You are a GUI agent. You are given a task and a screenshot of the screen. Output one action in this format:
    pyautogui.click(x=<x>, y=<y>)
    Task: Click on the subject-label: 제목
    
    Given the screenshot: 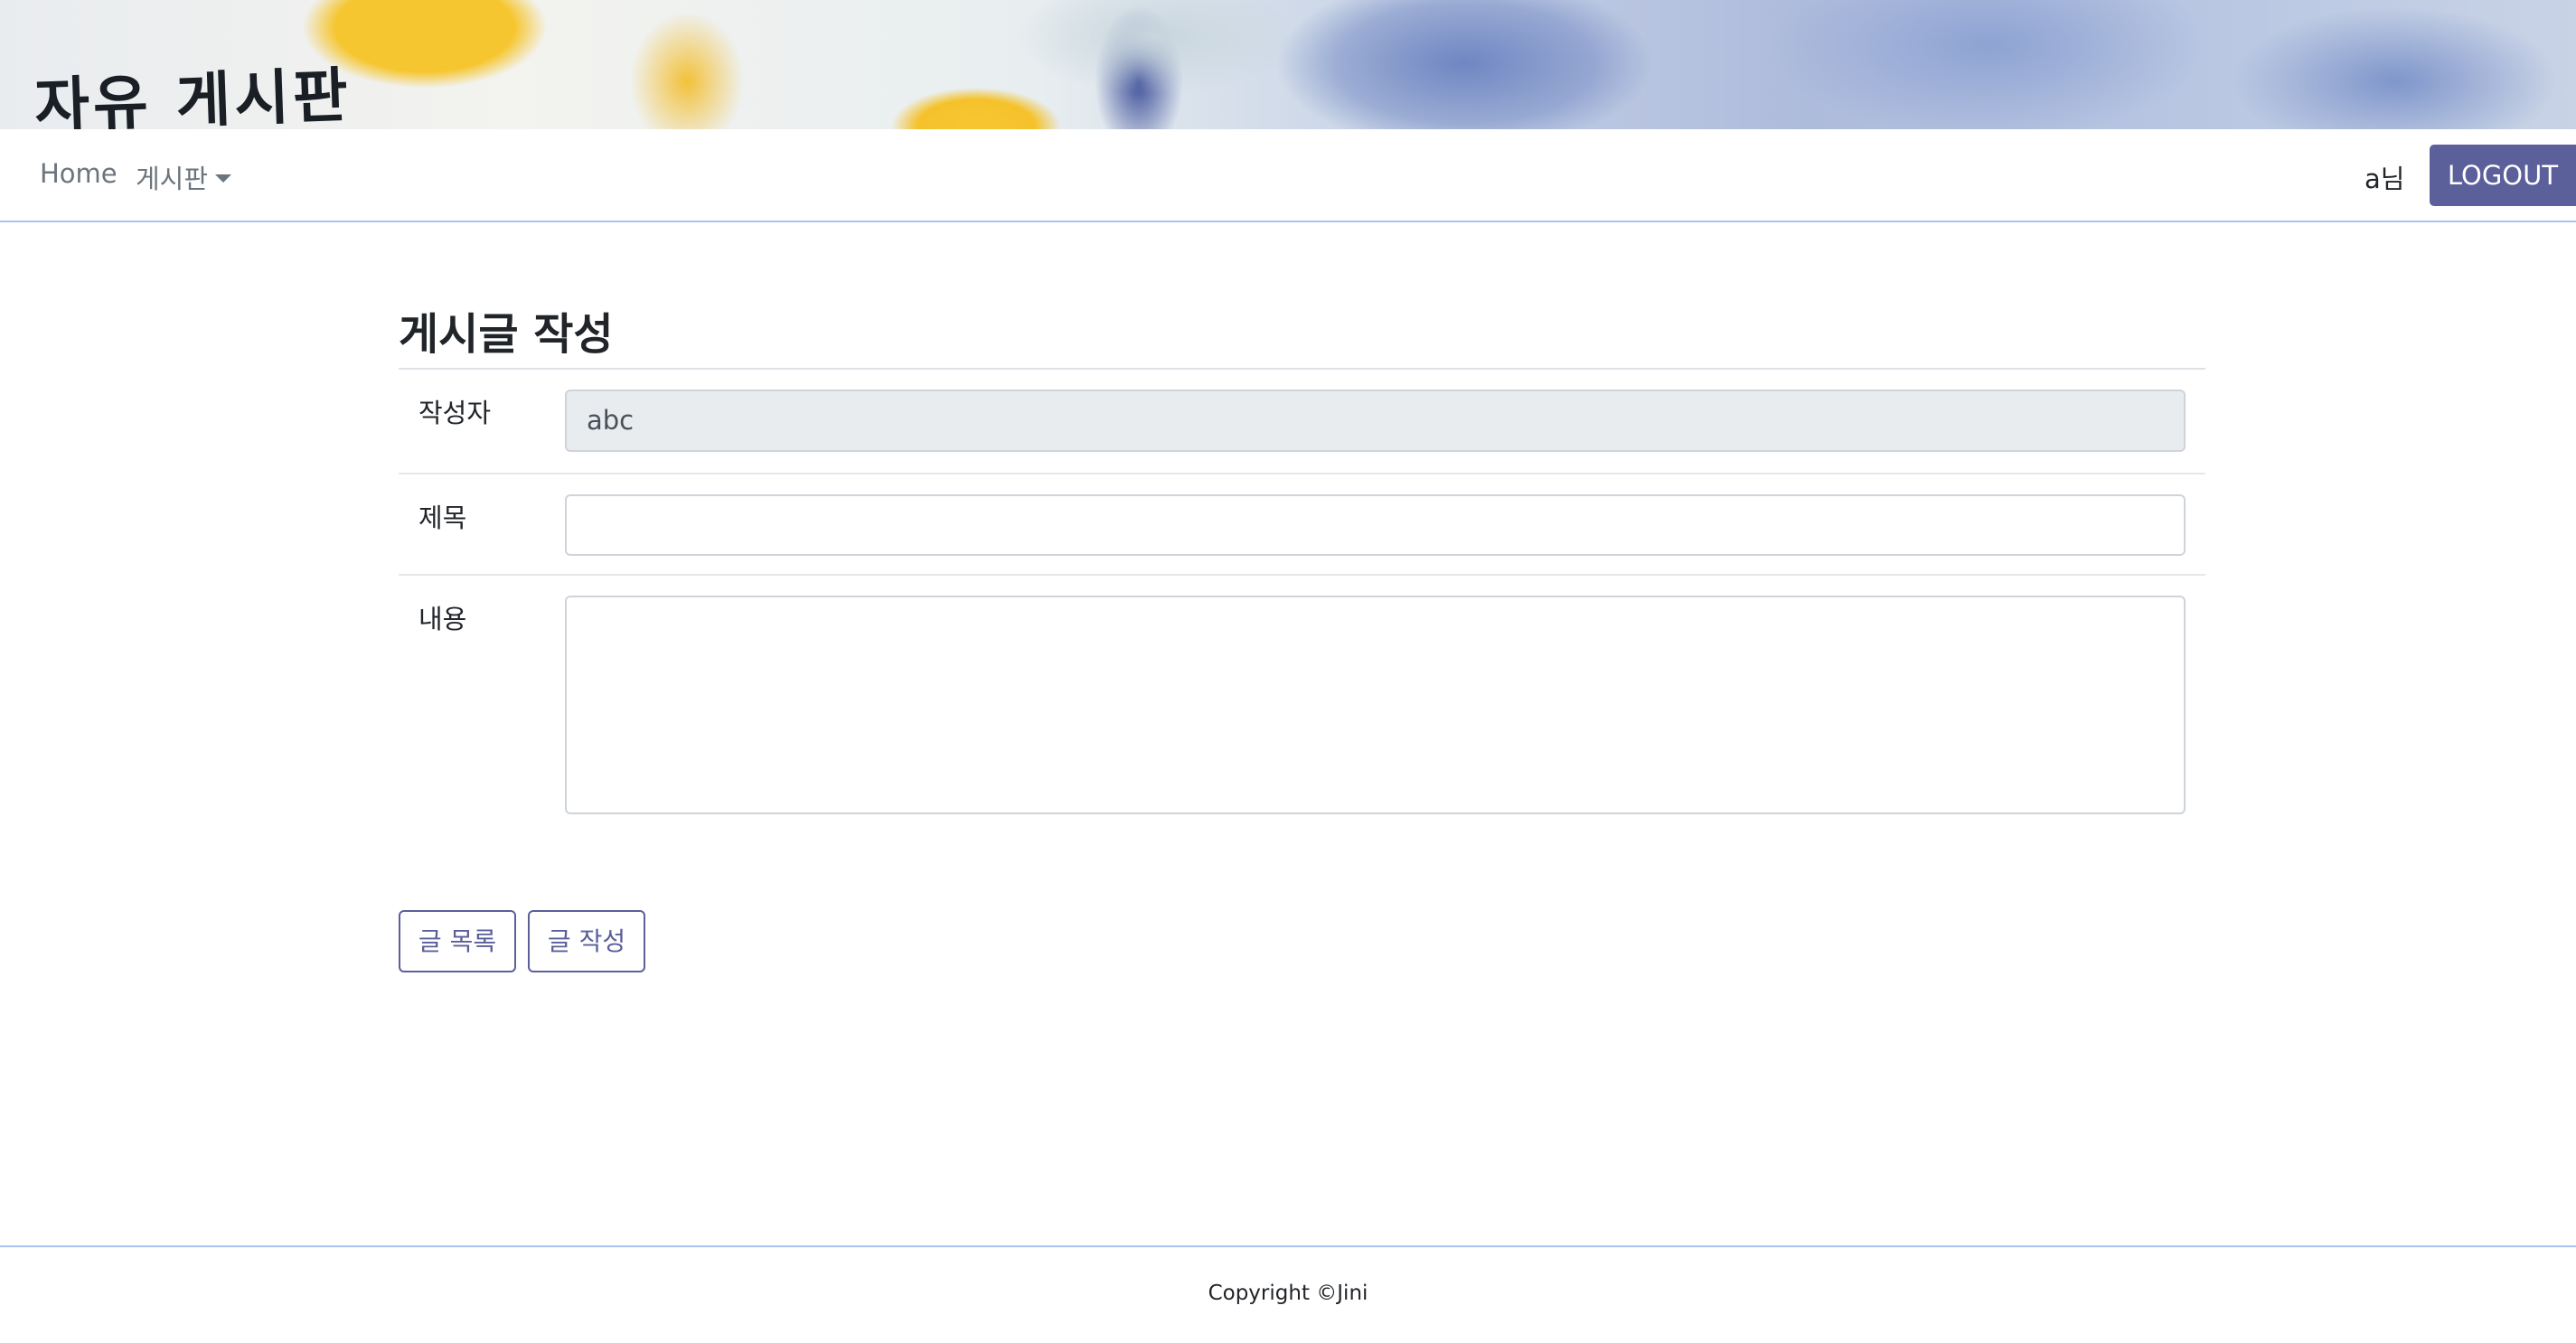 What is the action you would take?
    pyautogui.click(x=443, y=517)
    